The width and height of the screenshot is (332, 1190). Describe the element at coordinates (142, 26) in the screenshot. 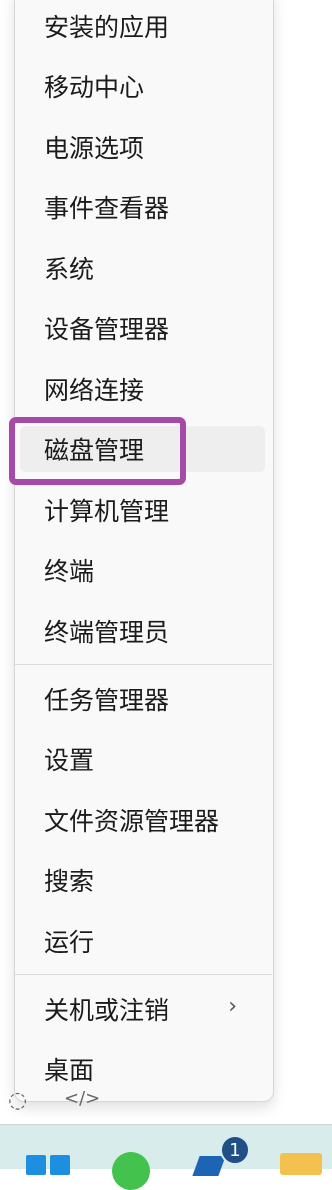

I see `menu-item-installed-apps: 安装的应用` at that location.